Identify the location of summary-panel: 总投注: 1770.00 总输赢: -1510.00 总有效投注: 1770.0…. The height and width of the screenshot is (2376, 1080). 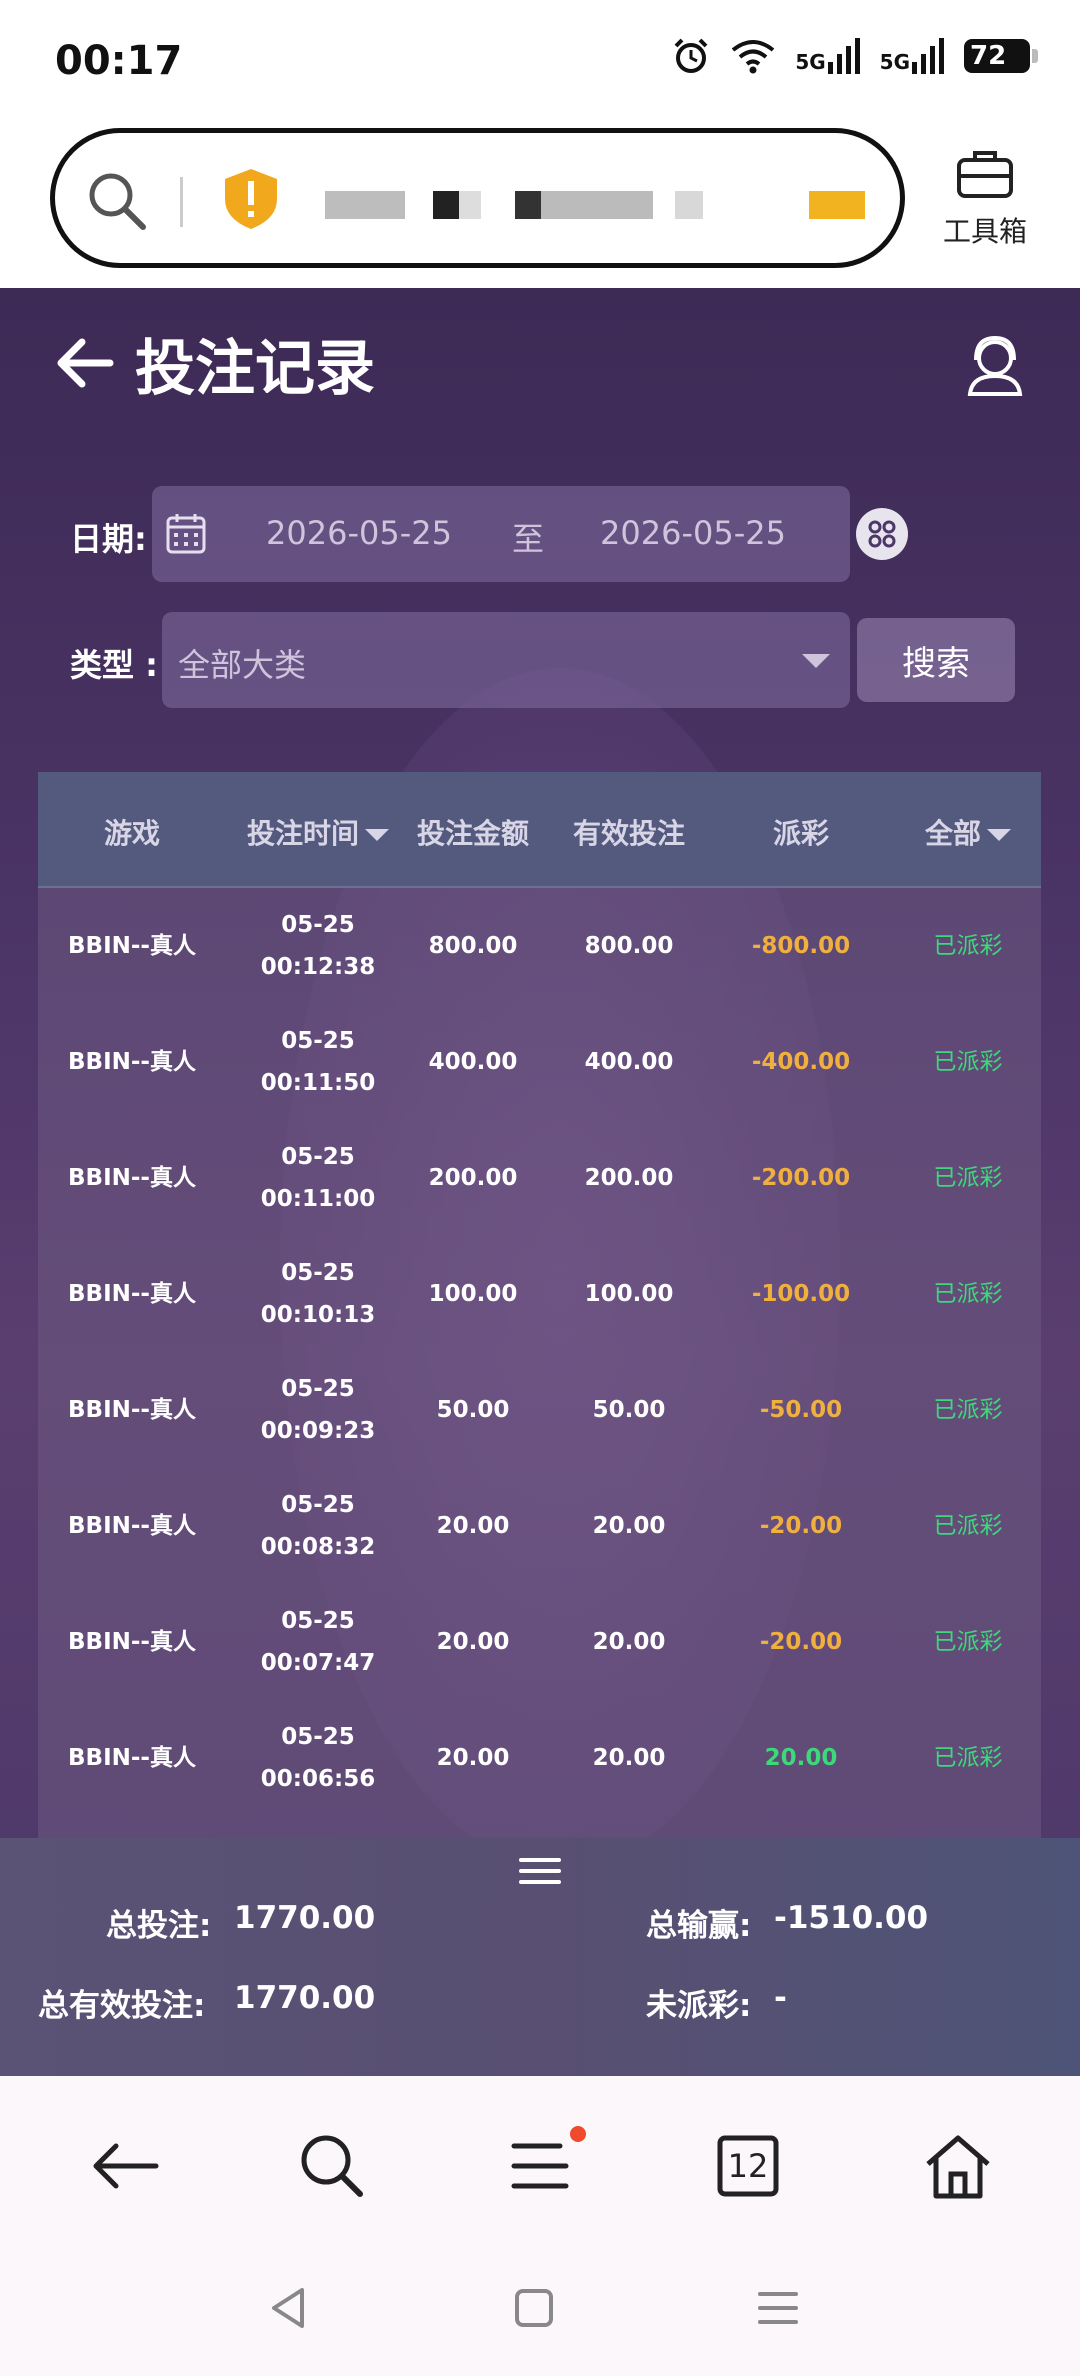
(540, 1957).